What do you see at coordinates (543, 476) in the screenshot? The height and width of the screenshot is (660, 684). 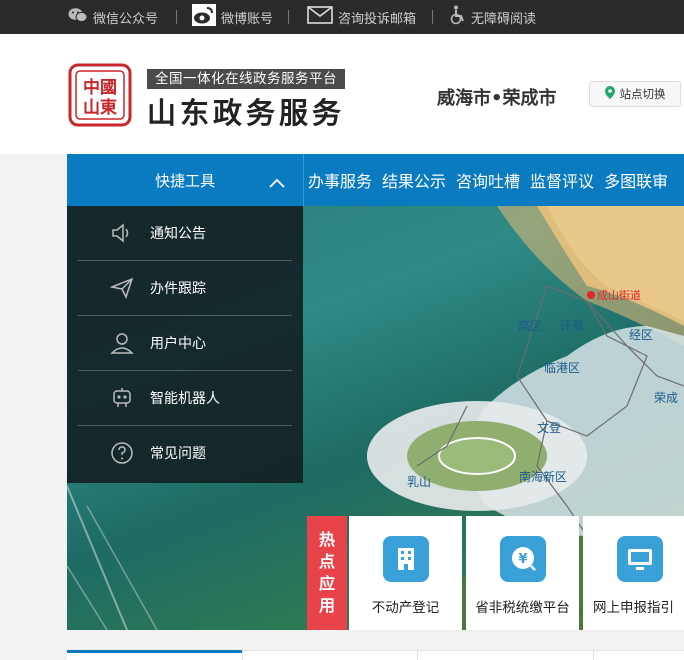 I see `map-label-h: 南海新区` at bounding box center [543, 476].